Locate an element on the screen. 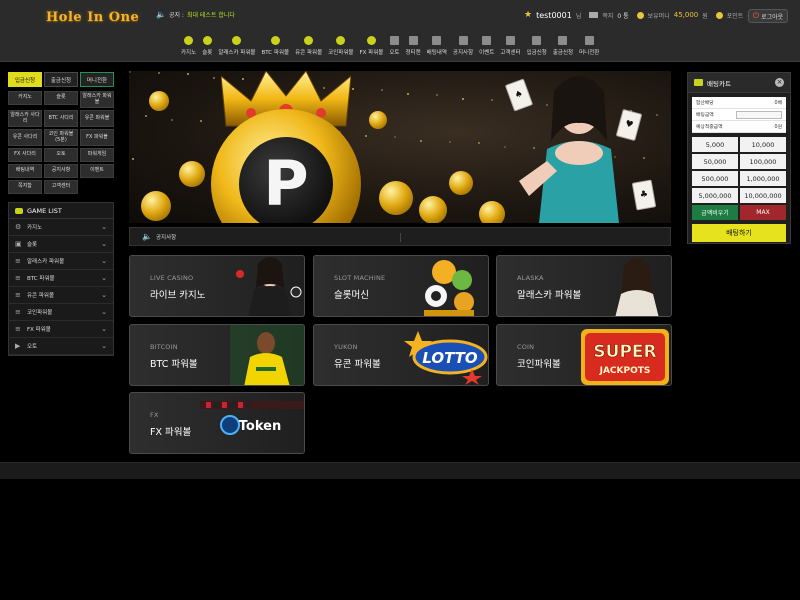 Image resolution: width=800 pixels, height=600 pixels. amount-button: 50,000 is located at coordinates (715, 161).